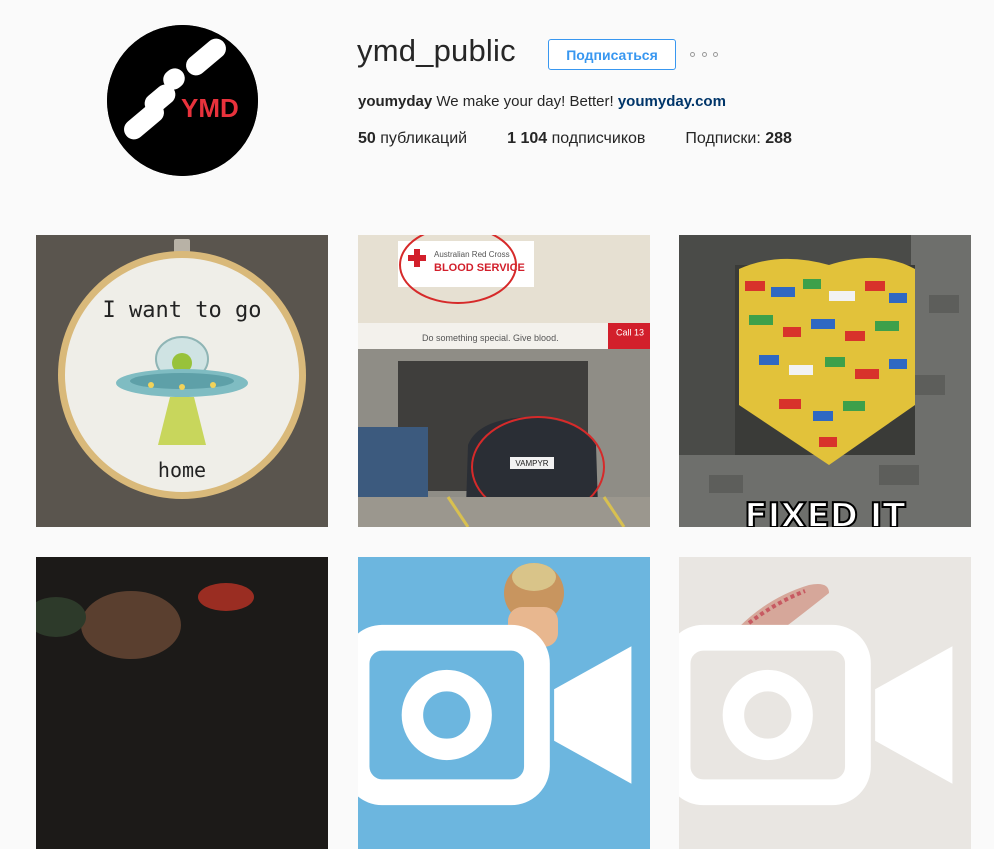 This screenshot has width=994, height=849. What do you see at coordinates (210, 108) in the screenshot?
I see `avatar-text: YMD` at bounding box center [210, 108].